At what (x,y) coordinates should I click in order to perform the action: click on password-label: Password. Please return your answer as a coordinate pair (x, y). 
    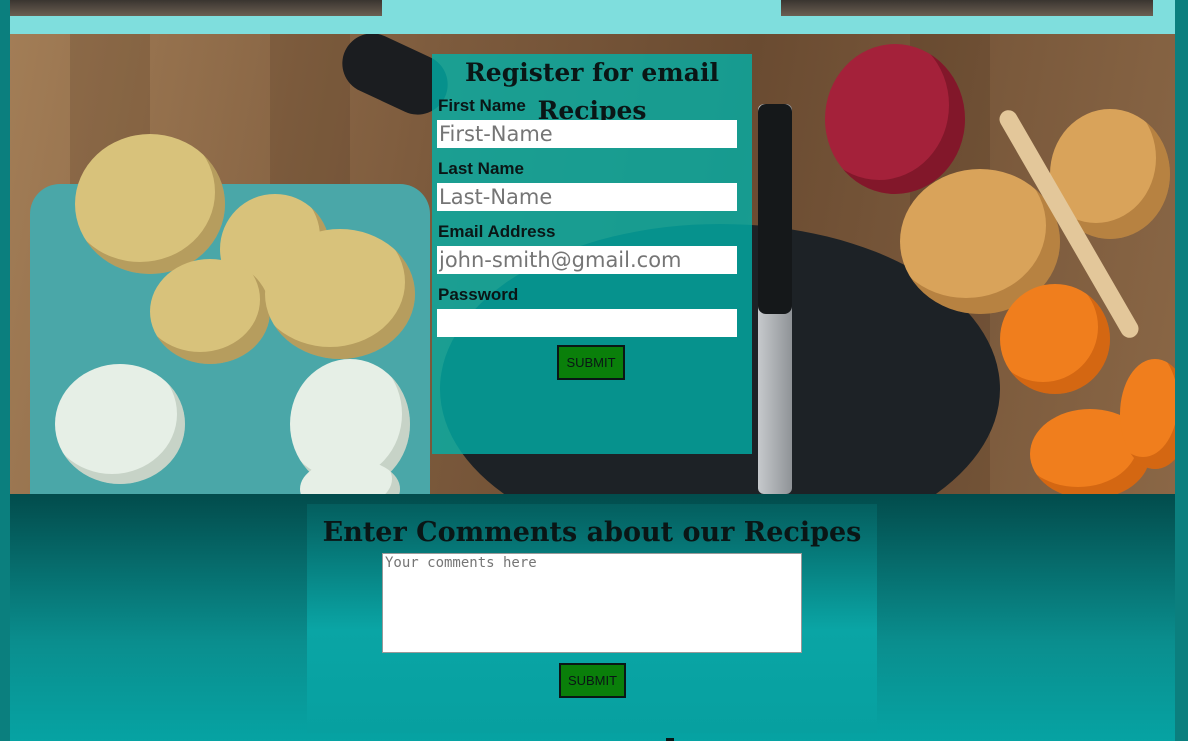
    Looking at the image, I should click on (478, 294).